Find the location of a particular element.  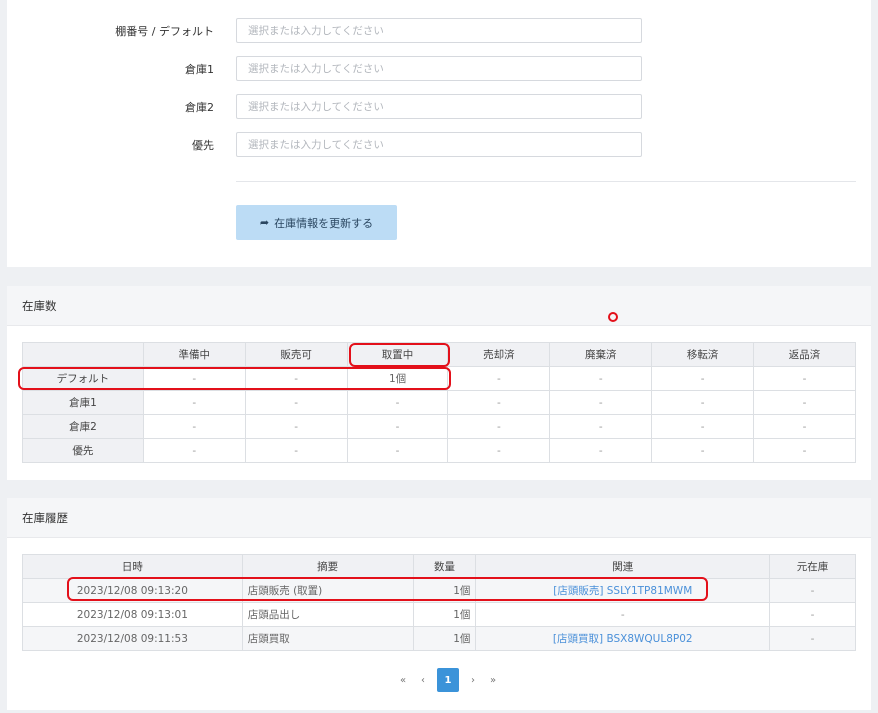

shelf-default-input is located at coordinates (439, 30).